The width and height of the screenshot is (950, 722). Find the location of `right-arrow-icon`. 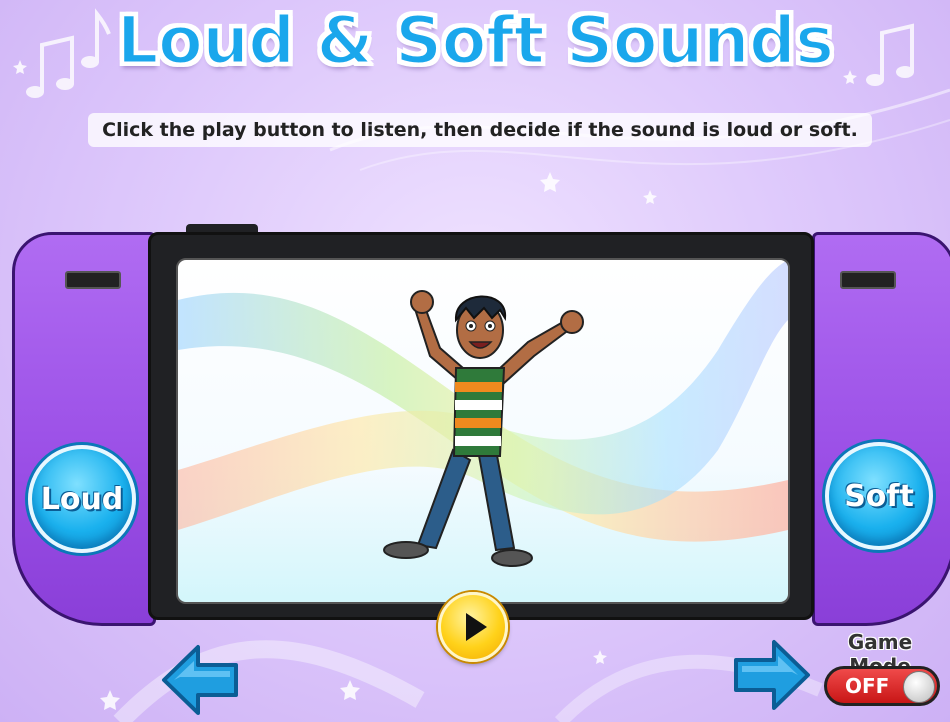

right-arrow-icon is located at coordinates (772, 675).